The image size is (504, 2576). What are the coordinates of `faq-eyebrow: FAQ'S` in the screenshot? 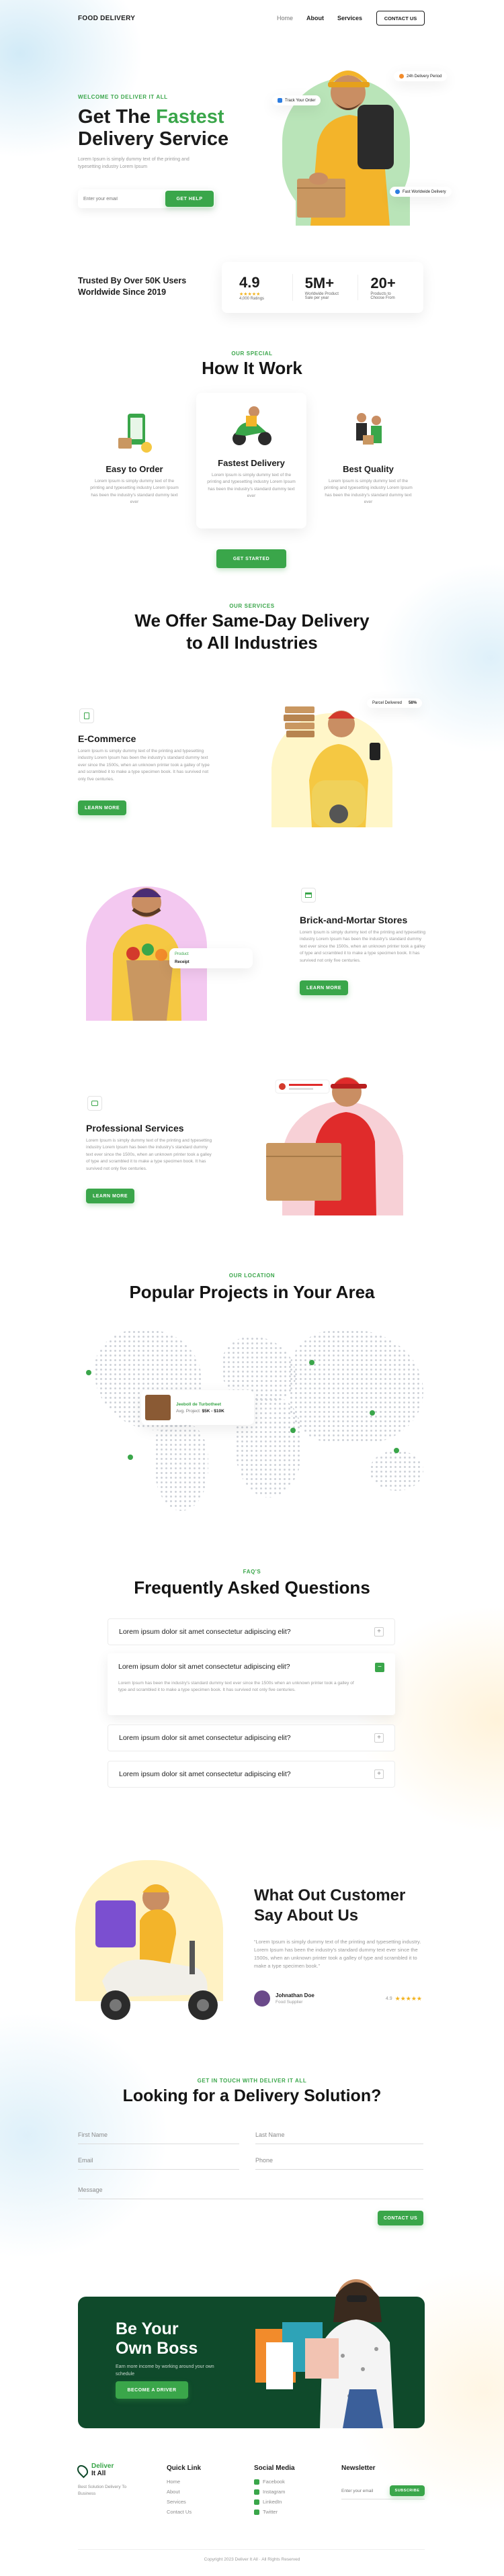 It's located at (252, 1572).